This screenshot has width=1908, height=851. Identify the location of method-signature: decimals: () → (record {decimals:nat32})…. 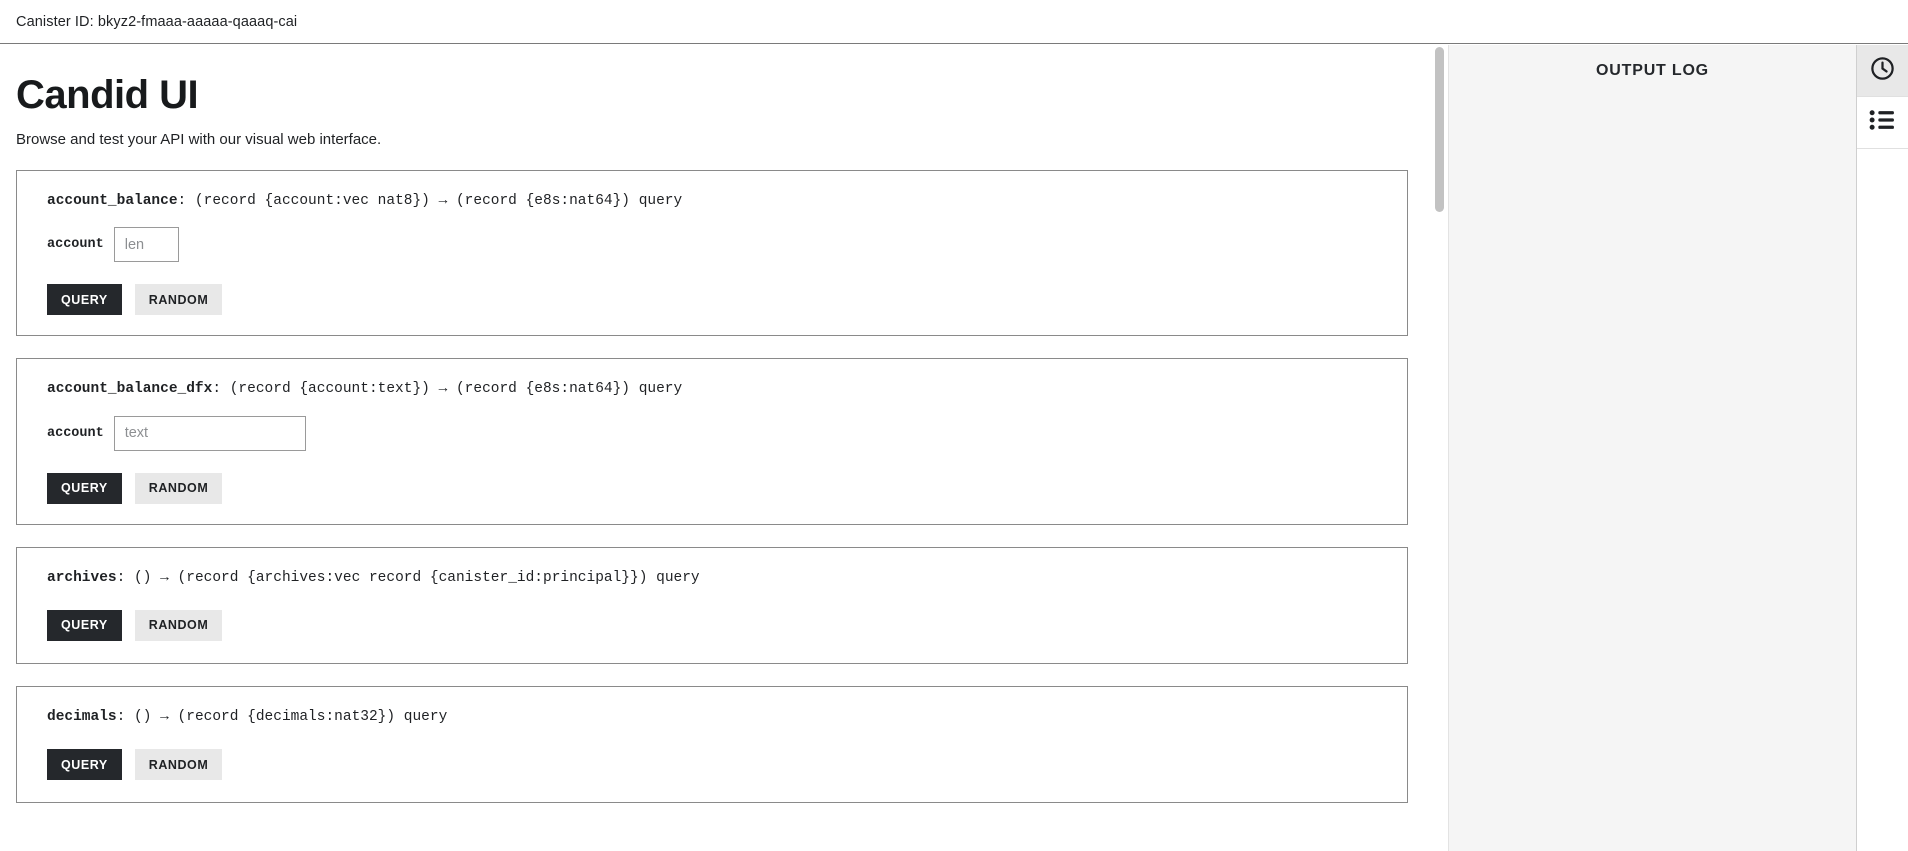
(719, 717).